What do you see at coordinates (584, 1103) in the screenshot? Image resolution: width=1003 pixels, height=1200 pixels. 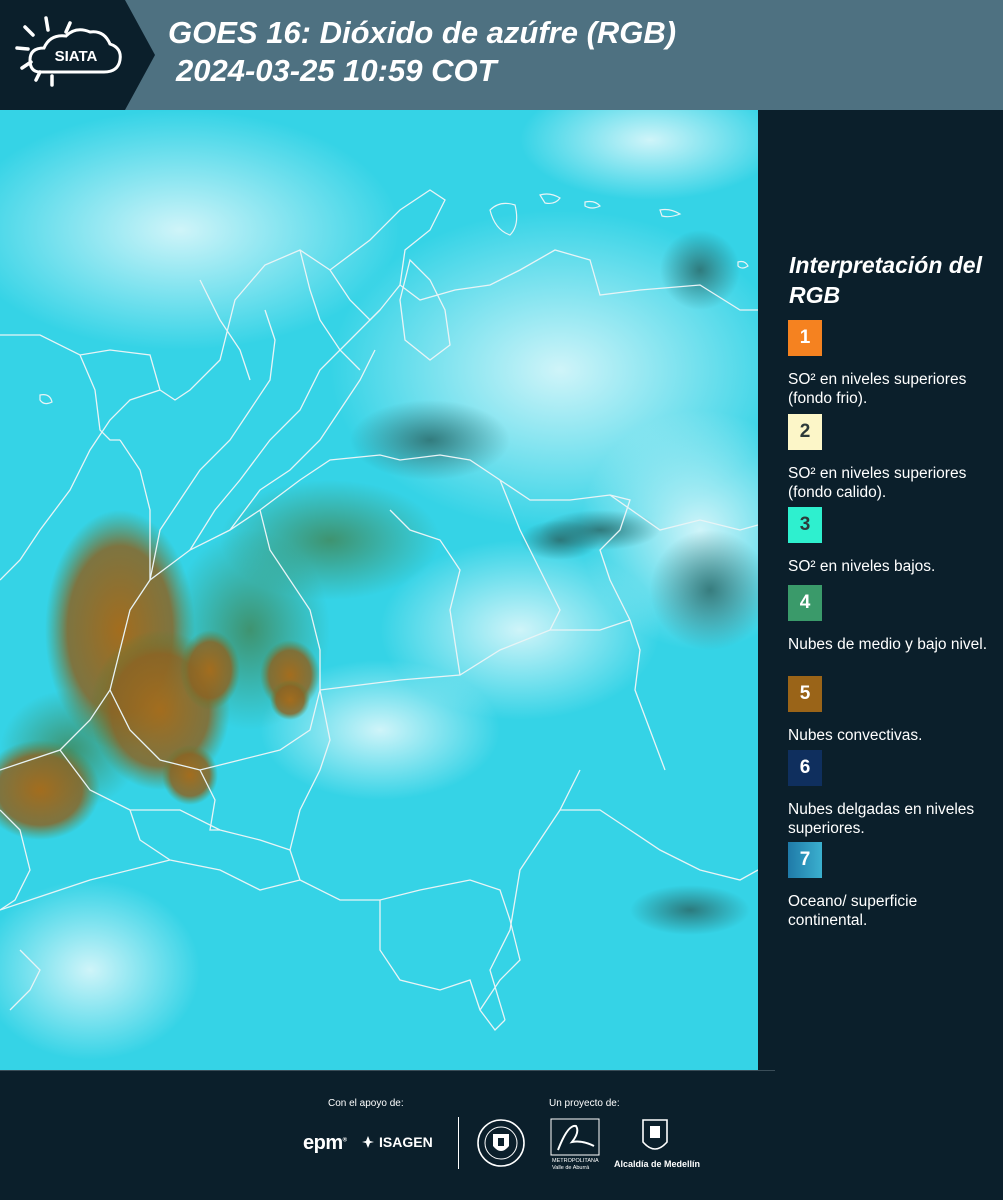 I see `project-label: Un proyecto de:` at bounding box center [584, 1103].